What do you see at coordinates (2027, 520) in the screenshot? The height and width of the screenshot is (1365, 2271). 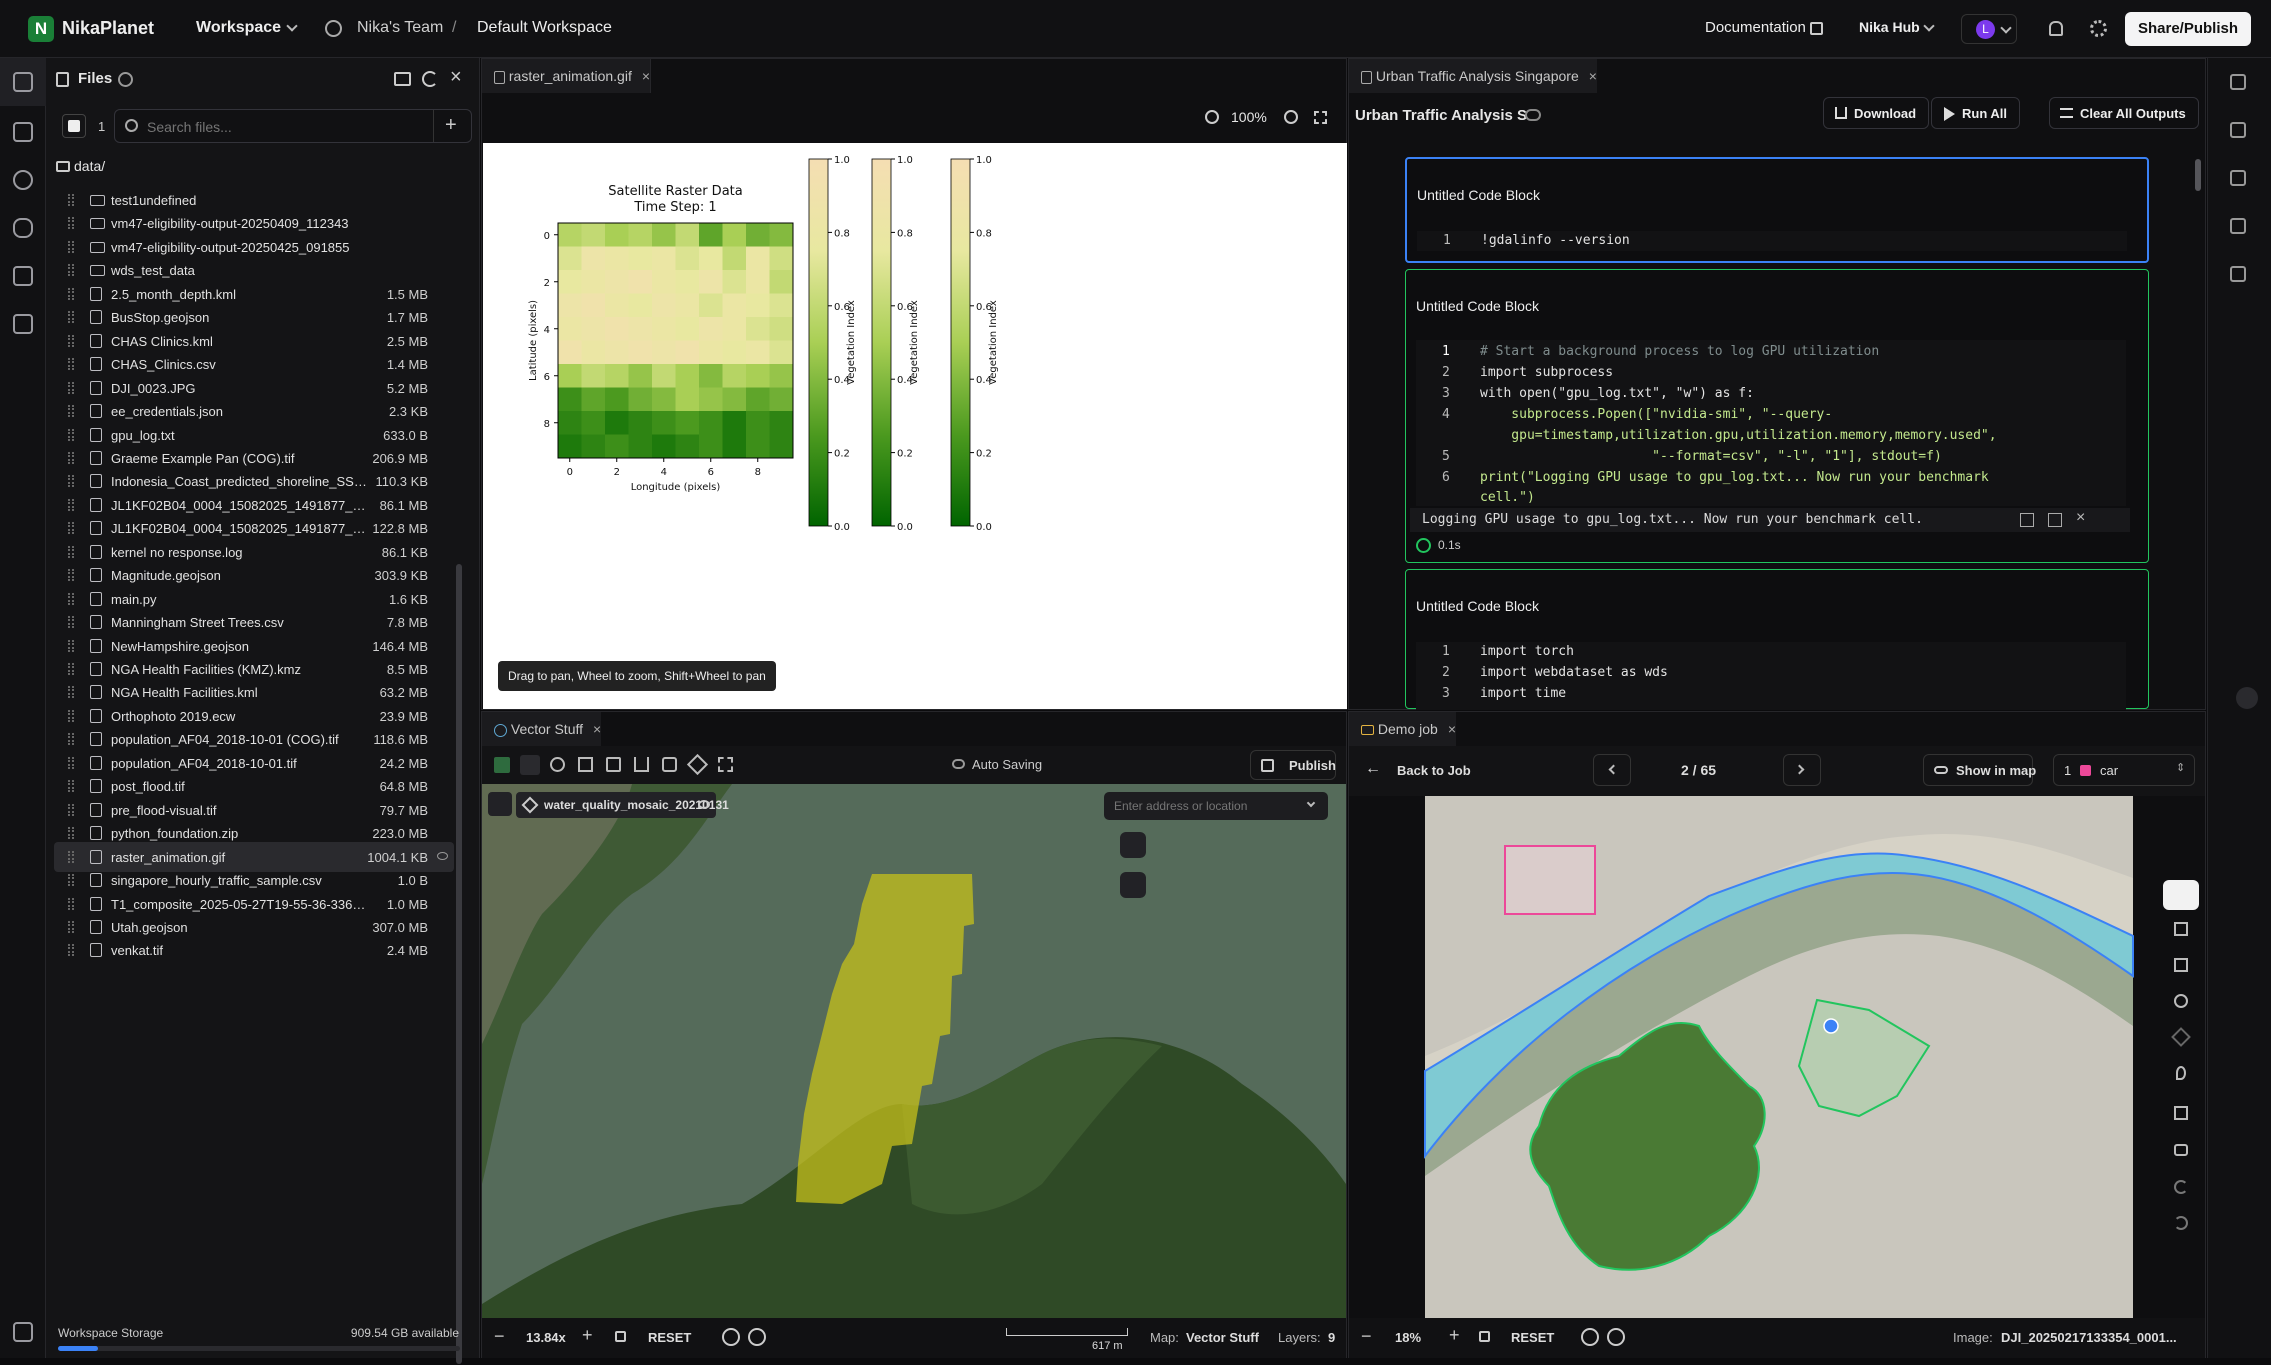 I see `expand-icon` at bounding box center [2027, 520].